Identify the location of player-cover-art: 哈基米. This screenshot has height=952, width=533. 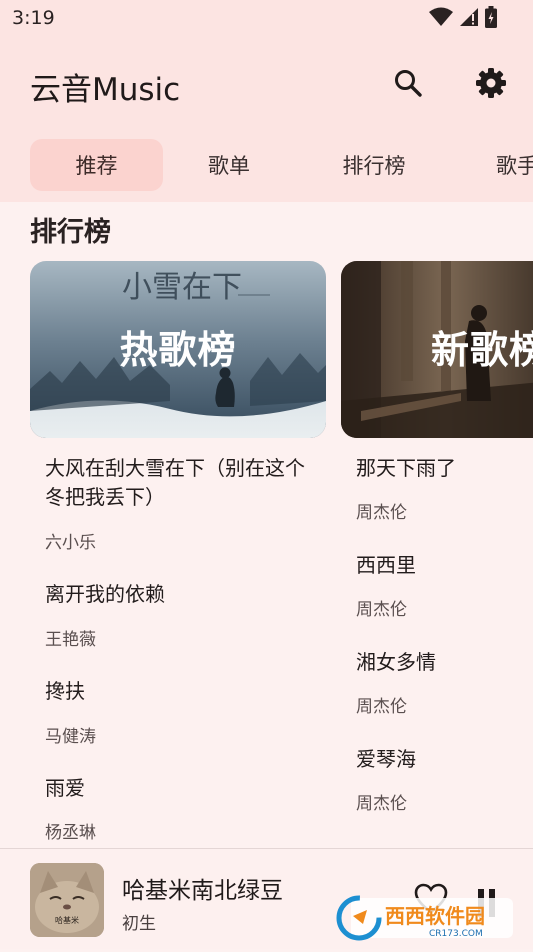
(67, 900).